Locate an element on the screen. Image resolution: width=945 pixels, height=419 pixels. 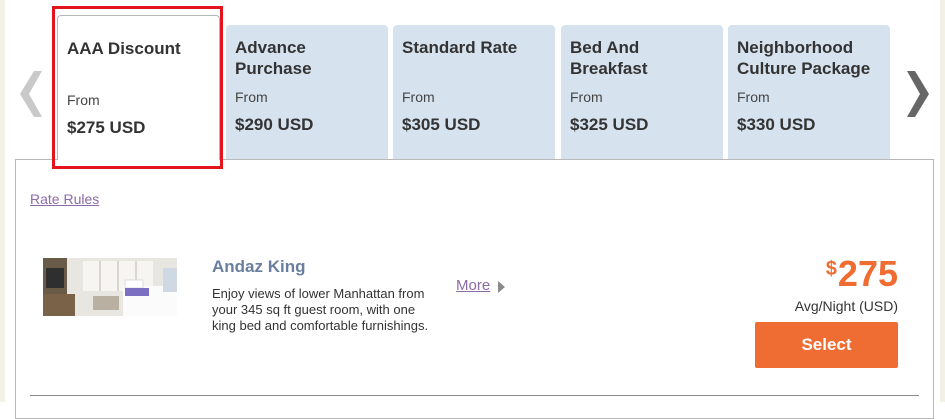
room-photo is located at coordinates (110, 287).